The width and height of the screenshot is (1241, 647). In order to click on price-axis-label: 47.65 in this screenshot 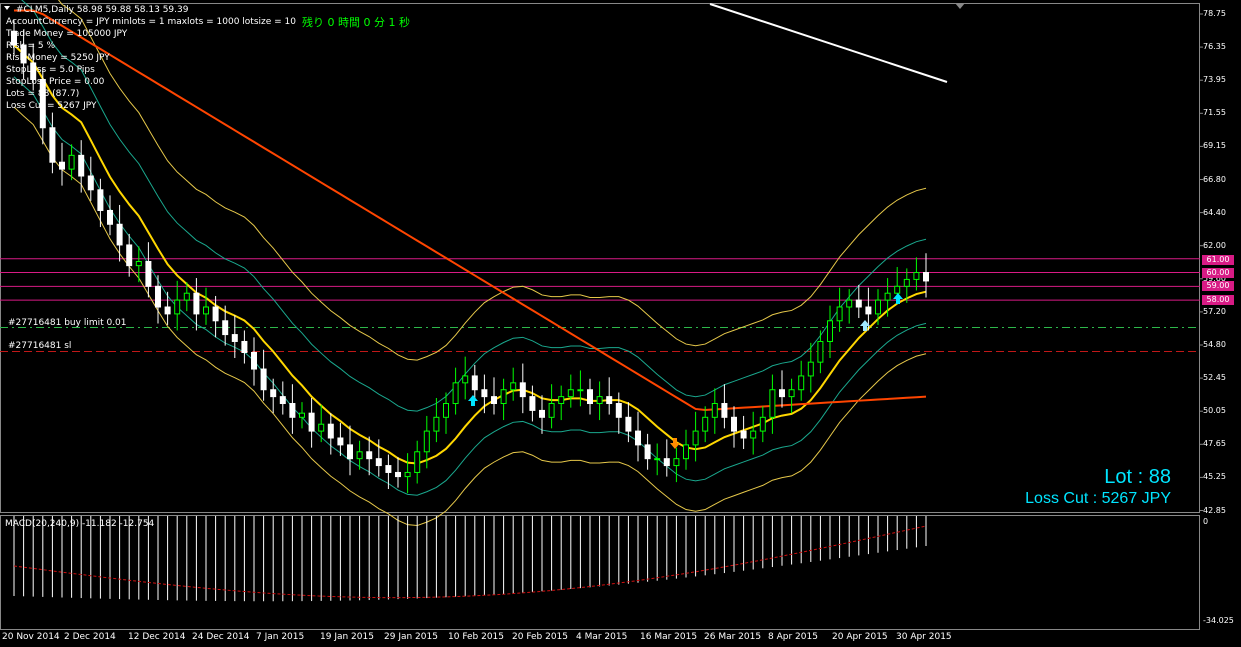, I will do `click(1214, 444)`.